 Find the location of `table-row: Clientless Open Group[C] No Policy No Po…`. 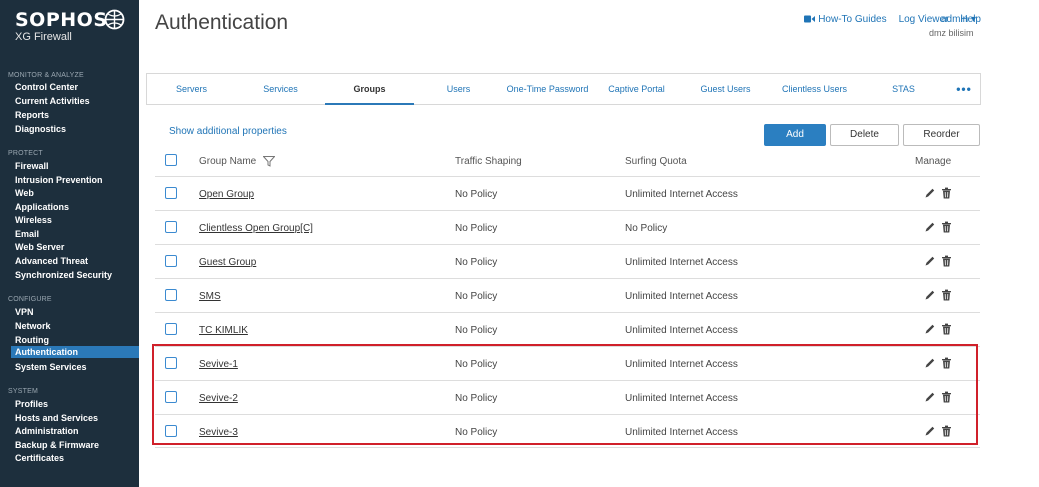

table-row: Clientless Open Group[C] No Policy No Po… is located at coordinates (567, 227).